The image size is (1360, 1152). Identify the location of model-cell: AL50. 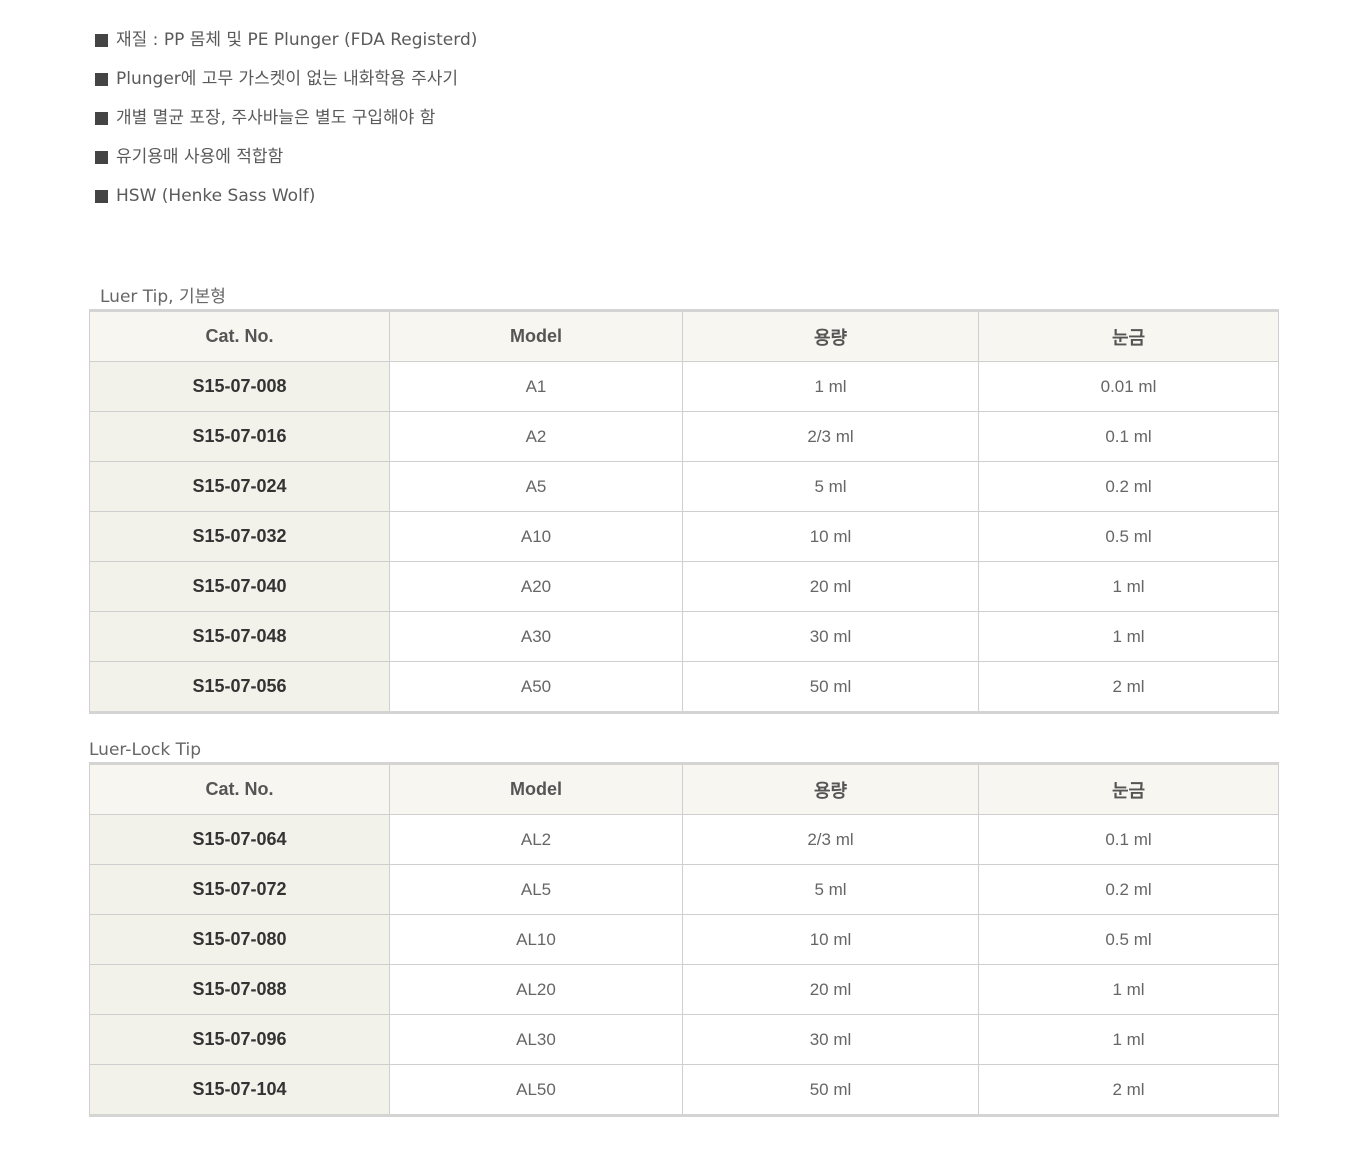
(536, 1090).